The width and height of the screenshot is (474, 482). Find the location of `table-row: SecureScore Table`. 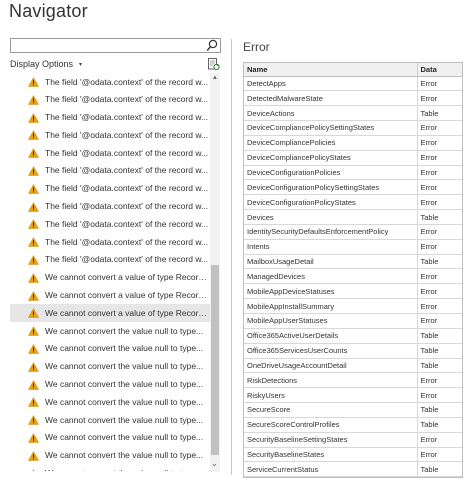

table-row: SecureScore Table is located at coordinates (353, 410).